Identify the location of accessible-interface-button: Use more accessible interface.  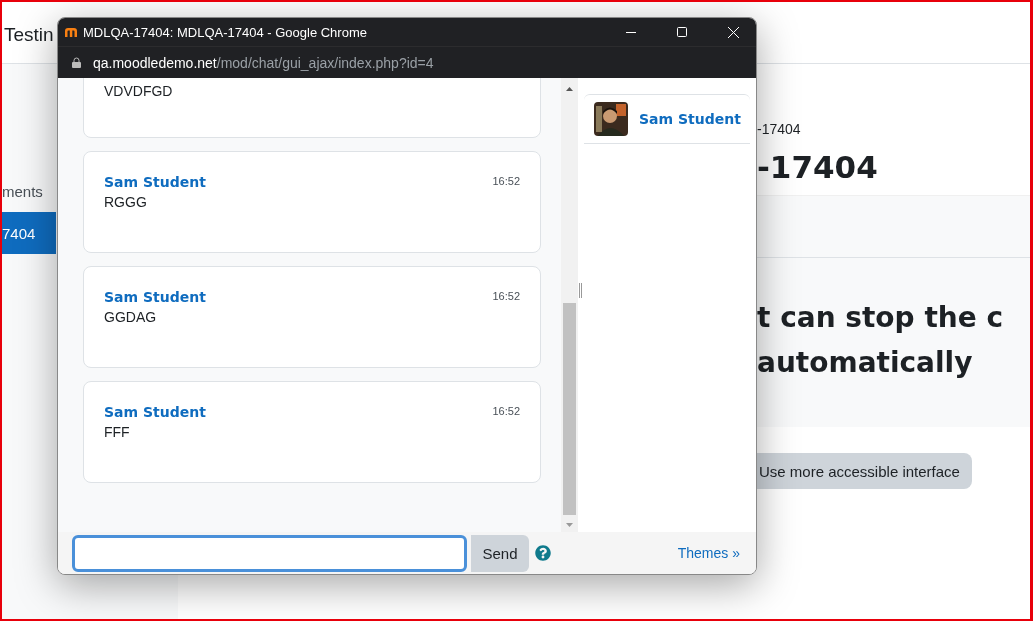
(864, 471).